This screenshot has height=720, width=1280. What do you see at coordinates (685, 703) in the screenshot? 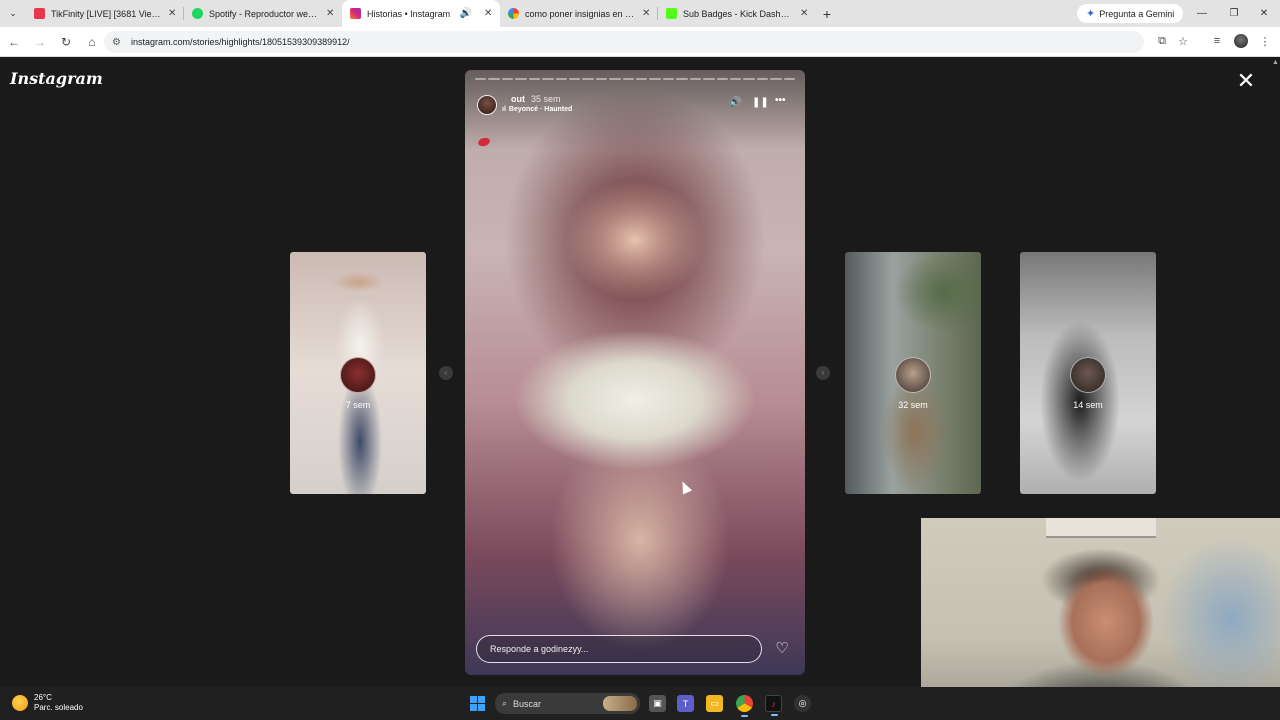
I see `teams-icon: T` at bounding box center [685, 703].